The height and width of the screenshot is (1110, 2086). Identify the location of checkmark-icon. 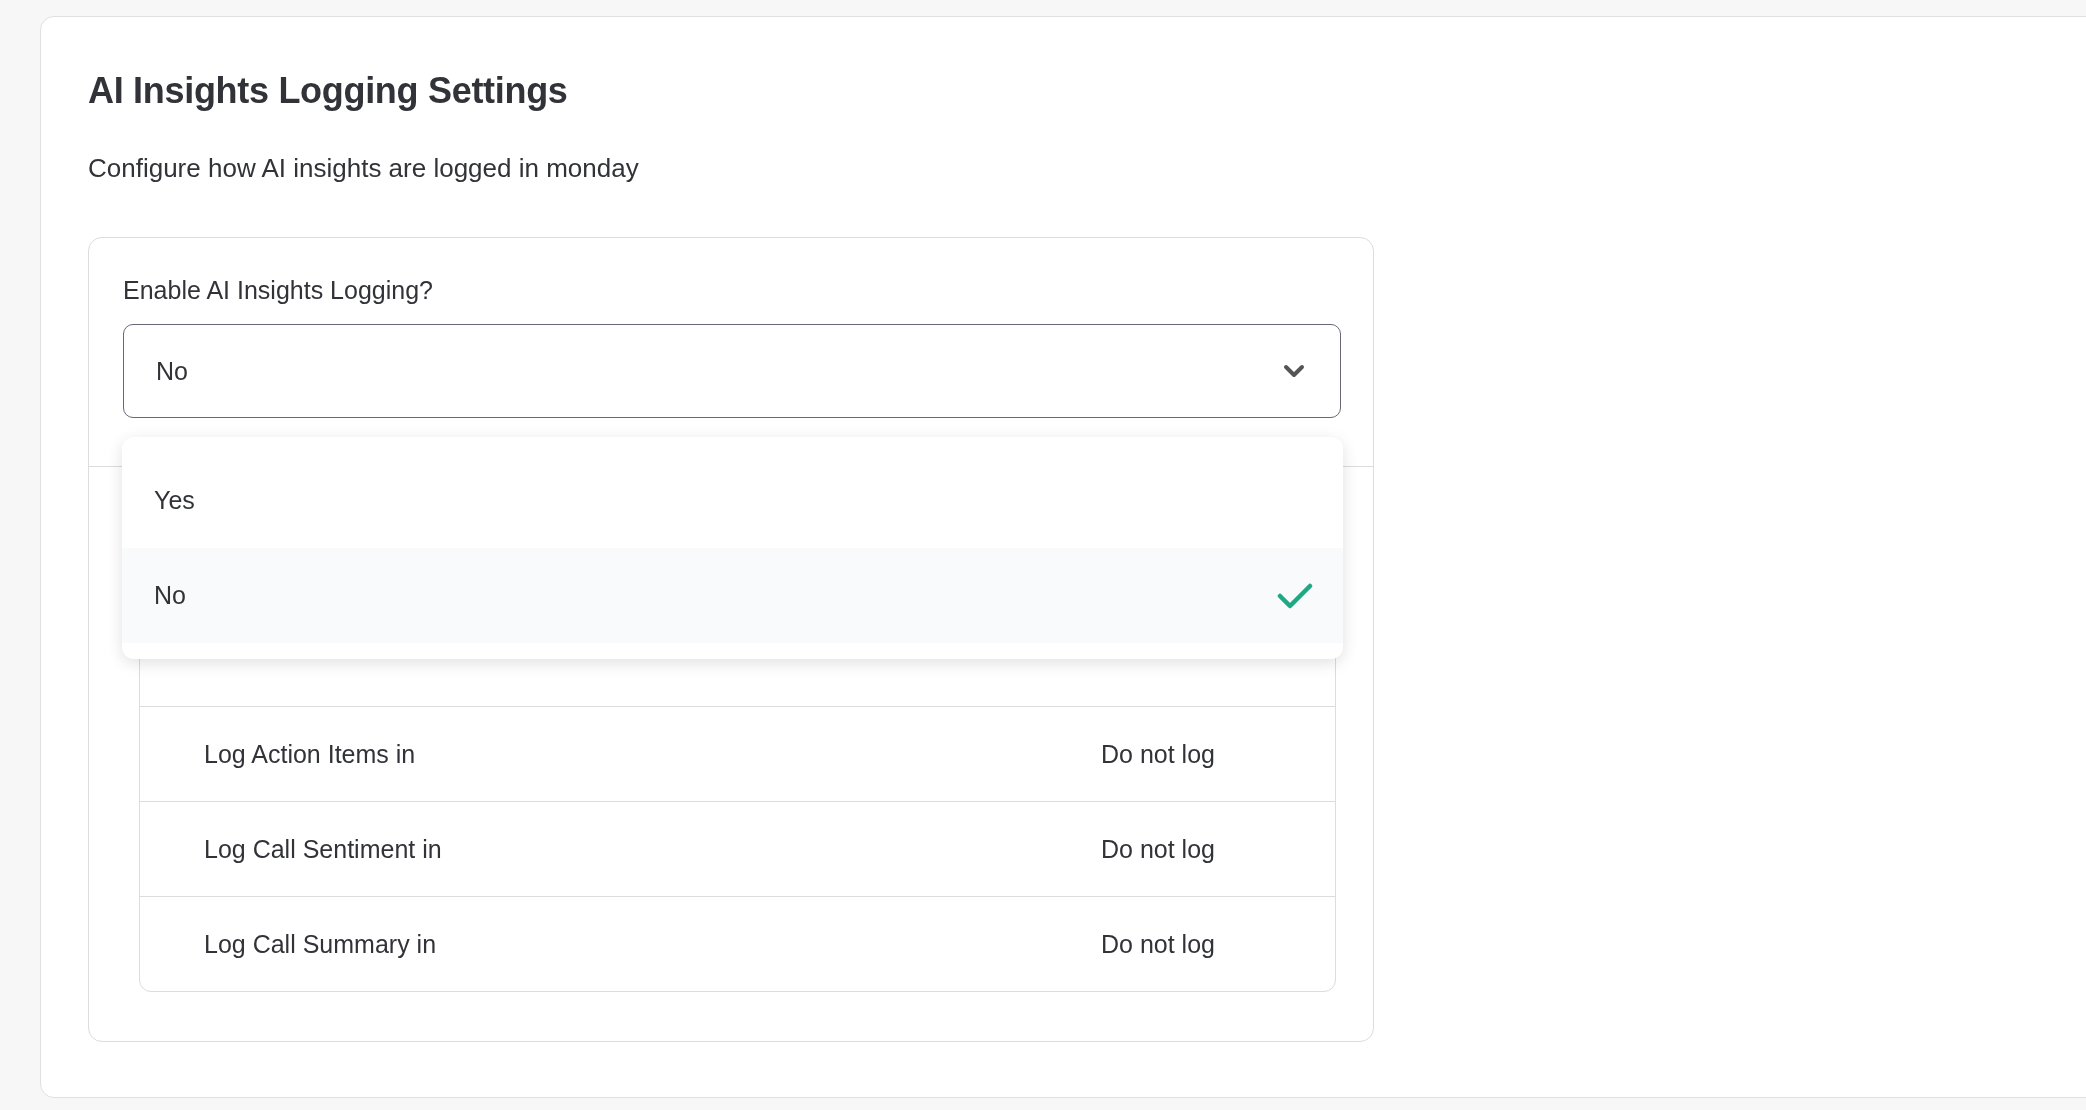
(1295, 595).